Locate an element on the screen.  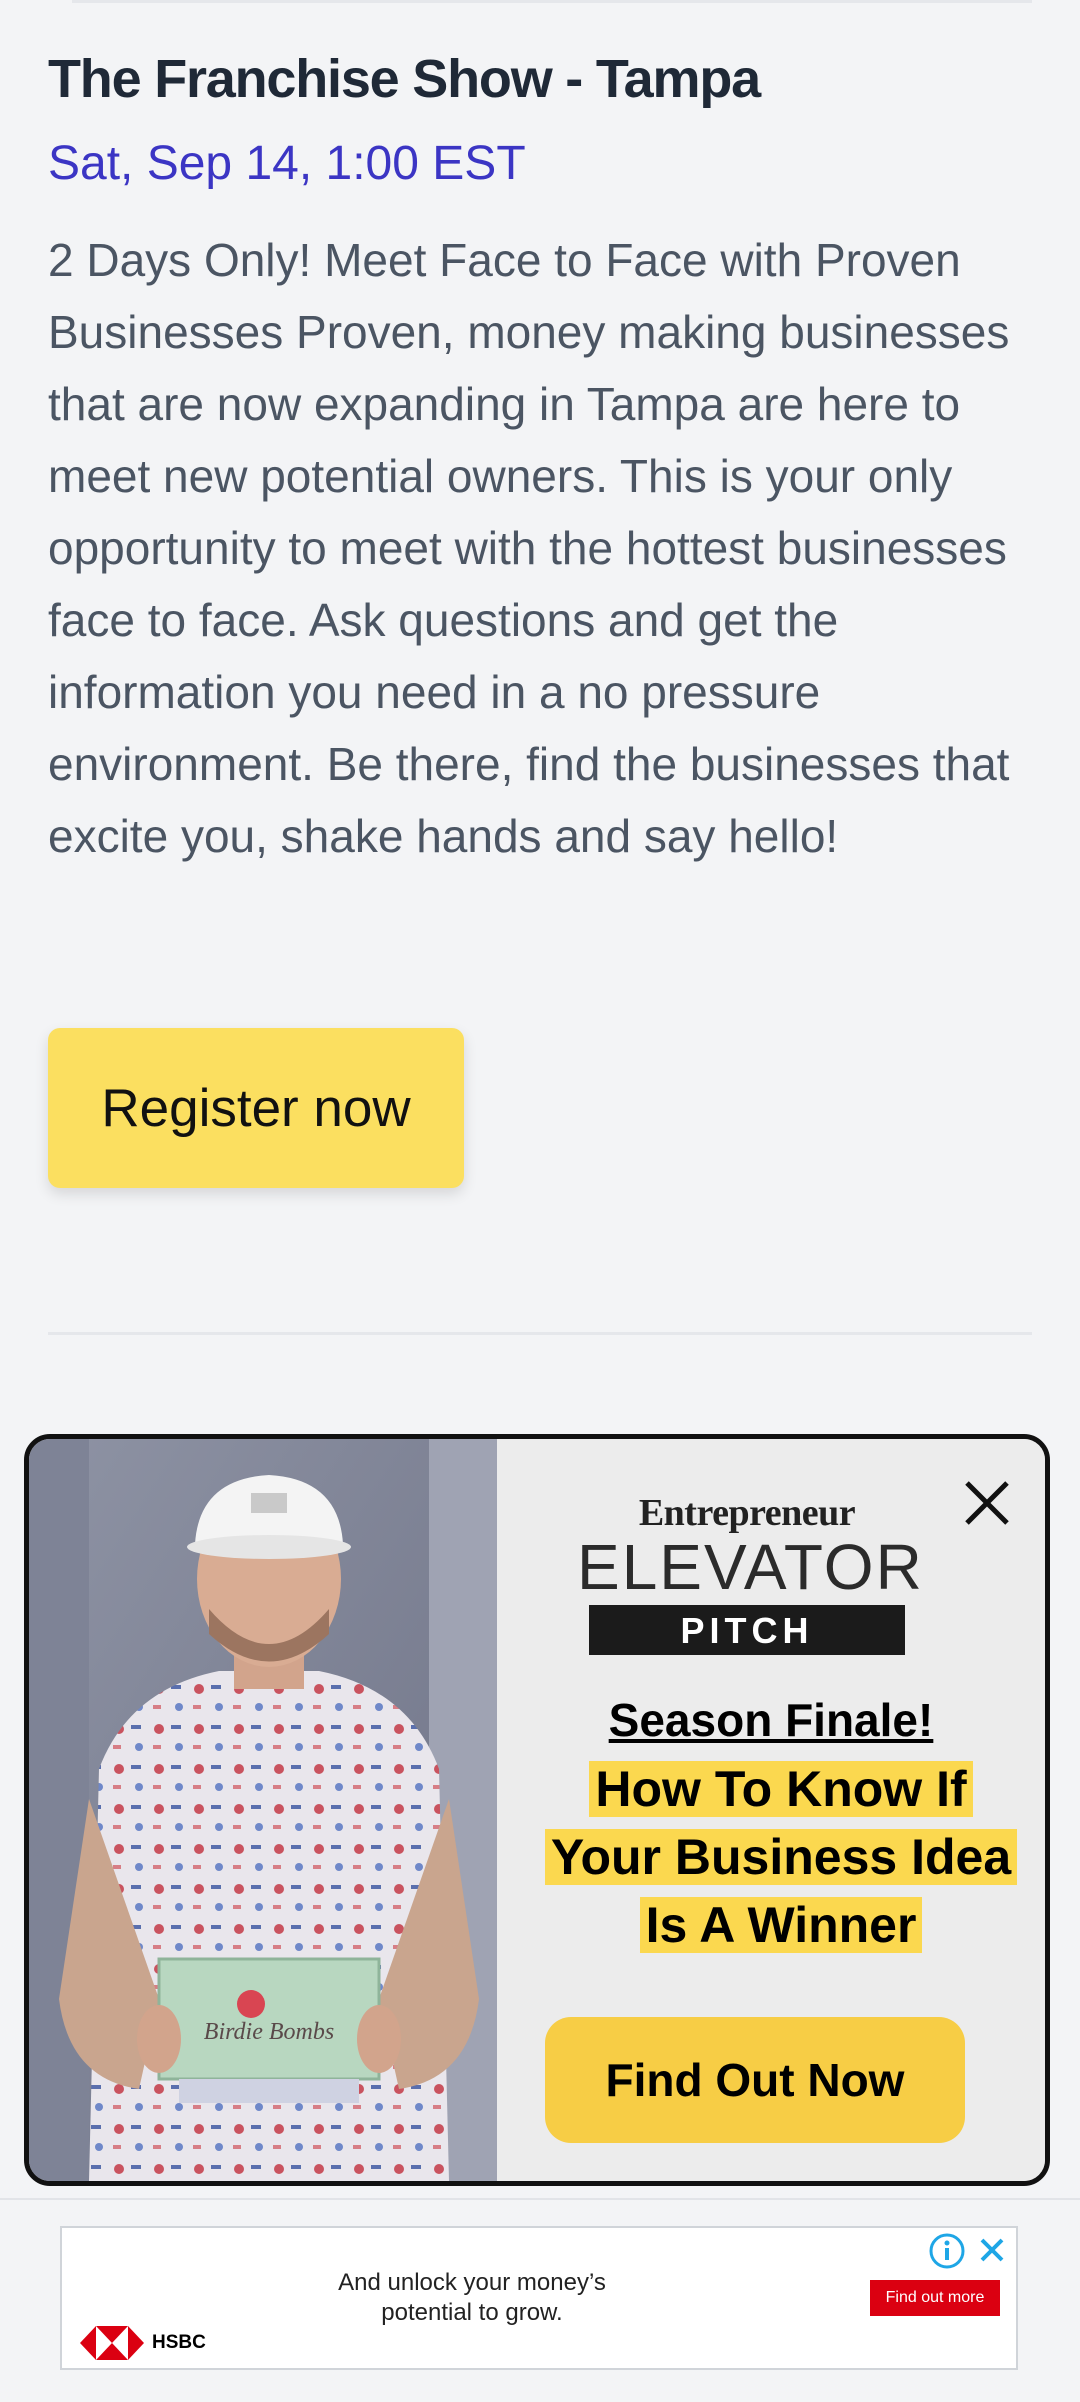
top-divider is located at coordinates (552, 1).